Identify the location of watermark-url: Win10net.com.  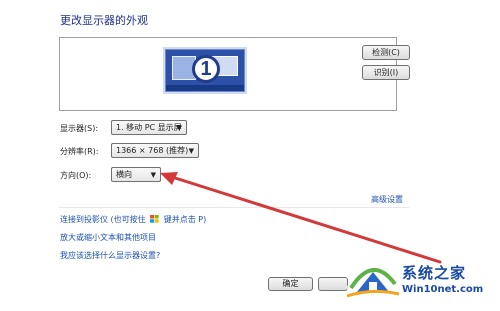
(443, 289).